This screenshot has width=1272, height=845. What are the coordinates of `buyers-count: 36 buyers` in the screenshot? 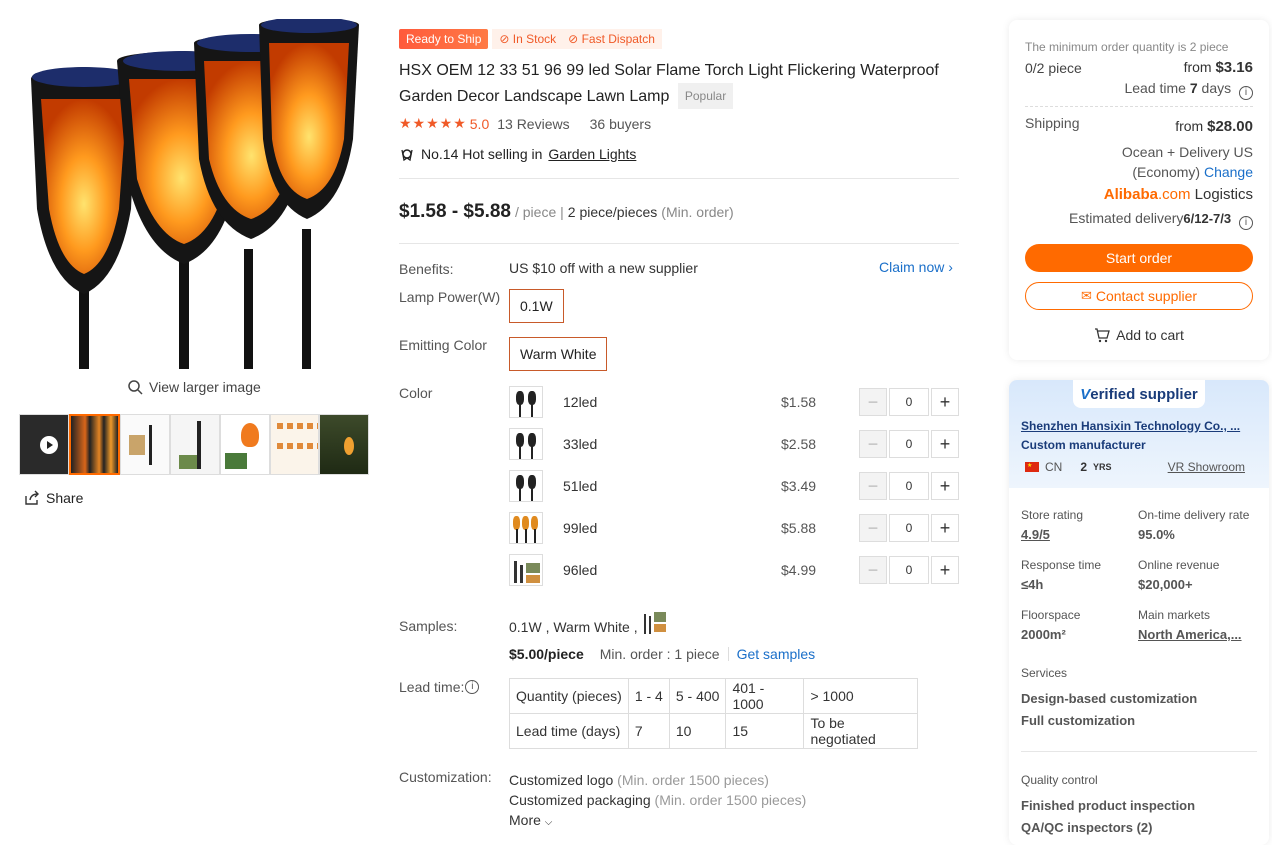 It's located at (620, 123).